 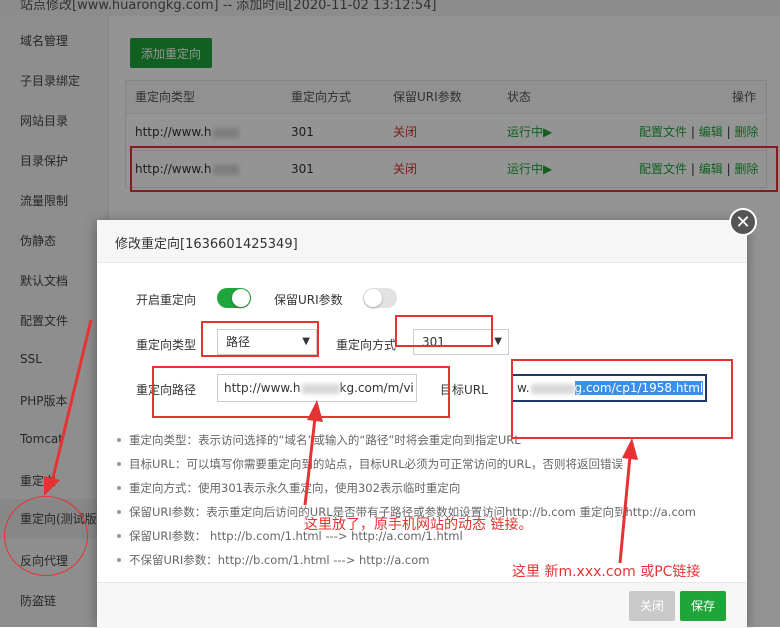 What do you see at coordinates (606, 572) in the screenshot?
I see `annotation-note-right: 这里 新m.xxx.com 或PC链接` at bounding box center [606, 572].